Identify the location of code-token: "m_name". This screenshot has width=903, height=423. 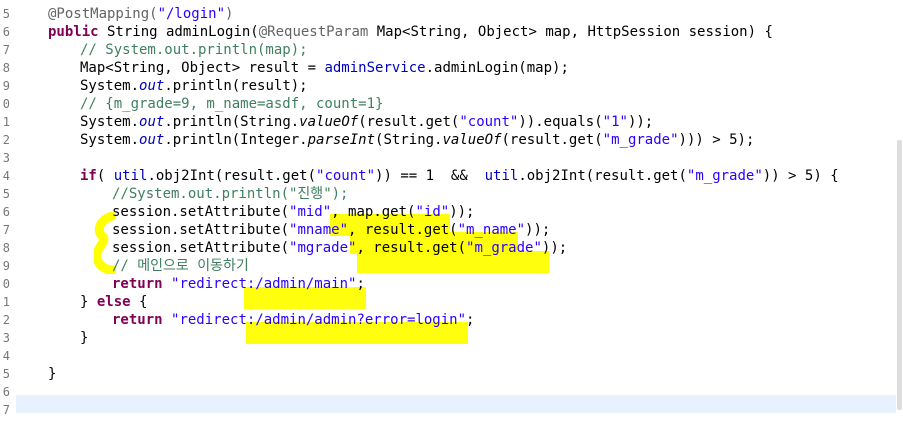
(491, 230).